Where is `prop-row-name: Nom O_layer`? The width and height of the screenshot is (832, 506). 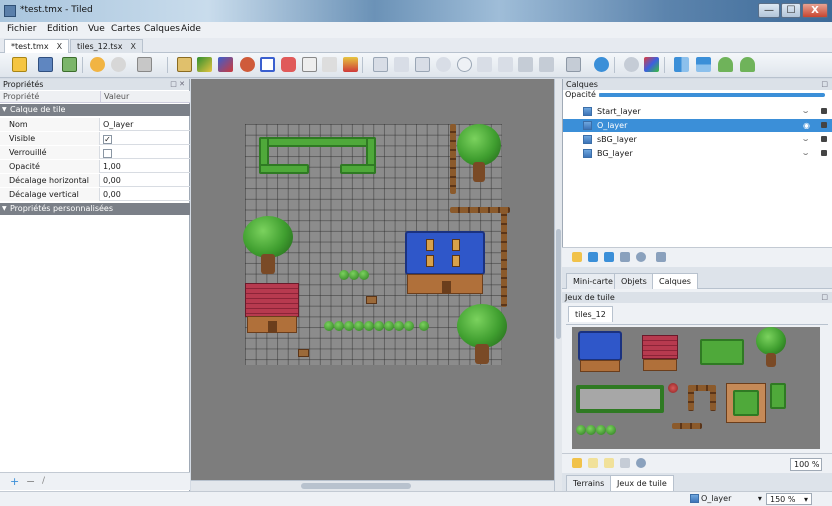
prop-row-name: Nom O_layer is located at coordinates (95, 124).